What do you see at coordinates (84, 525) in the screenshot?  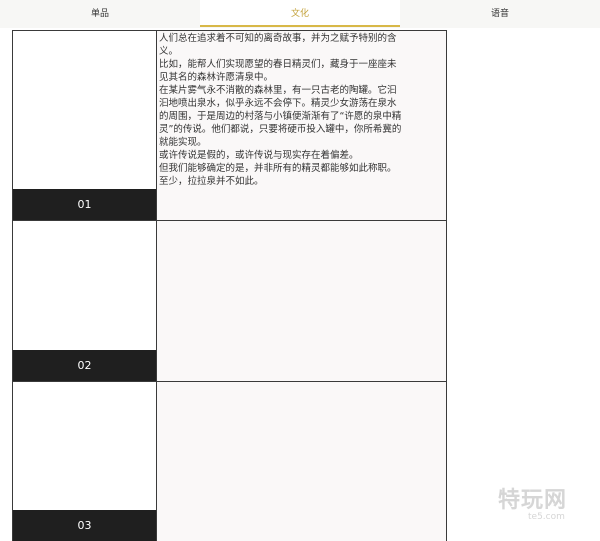 I see `entry-number: 03` at bounding box center [84, 525].